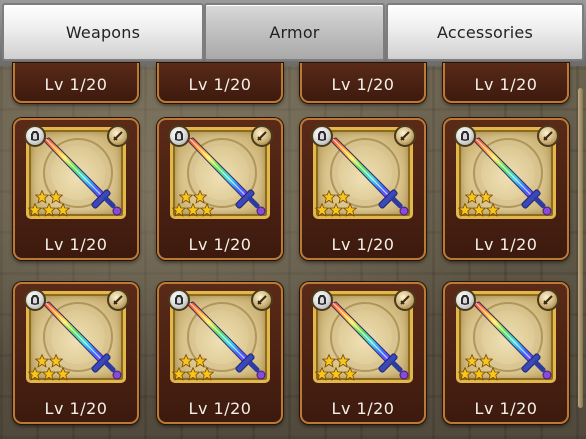 The width and height of the screenshot is (586, 439). Describe the element at coordinates (485, 32) in the screenshot. I see `tab-accessories: Accessories` at that location.